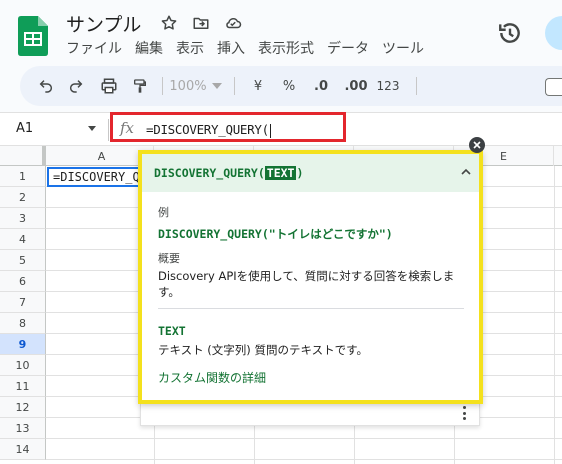 The height and width of the screenshot is (464, 562). Describe the element at coordinates (188, 86) in the screenshot. I see `zoom-select: 100%` at that location.